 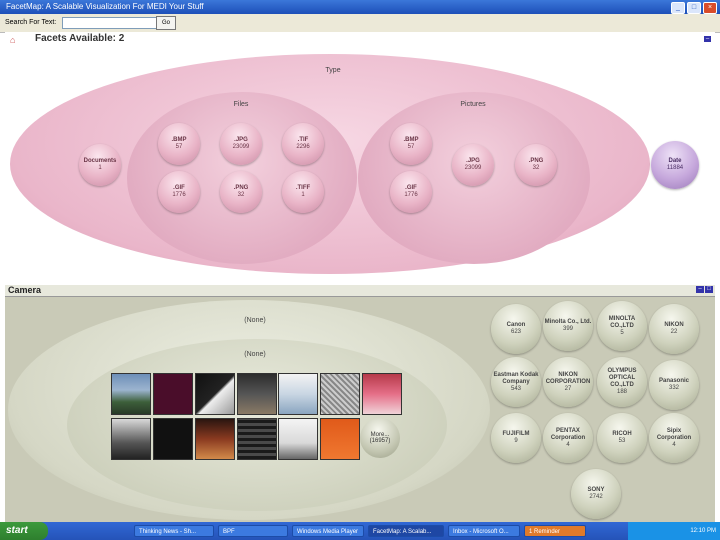 What do you see at coordinates (360, 40) in the screenshot?
I see `facets-header: ⌂ Facets Available: 2 –` at bounding box center [360, 40].